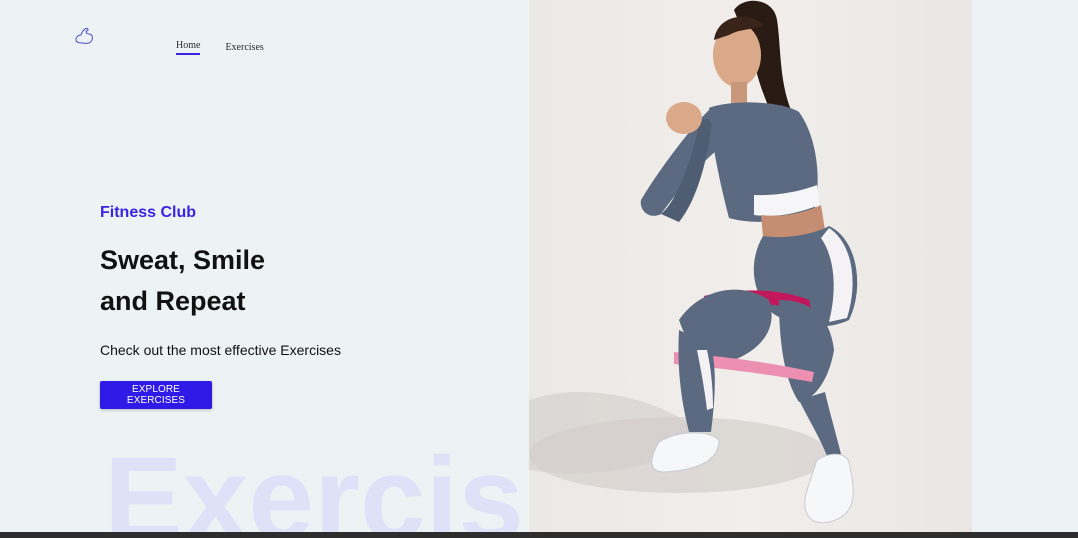 The image size is (1078, 538). What do you see at coordinates (300, 281) in the screenshot?
I see `hero-headline: Sweat, Smile and Repeat` at bounding box center [300, 281].